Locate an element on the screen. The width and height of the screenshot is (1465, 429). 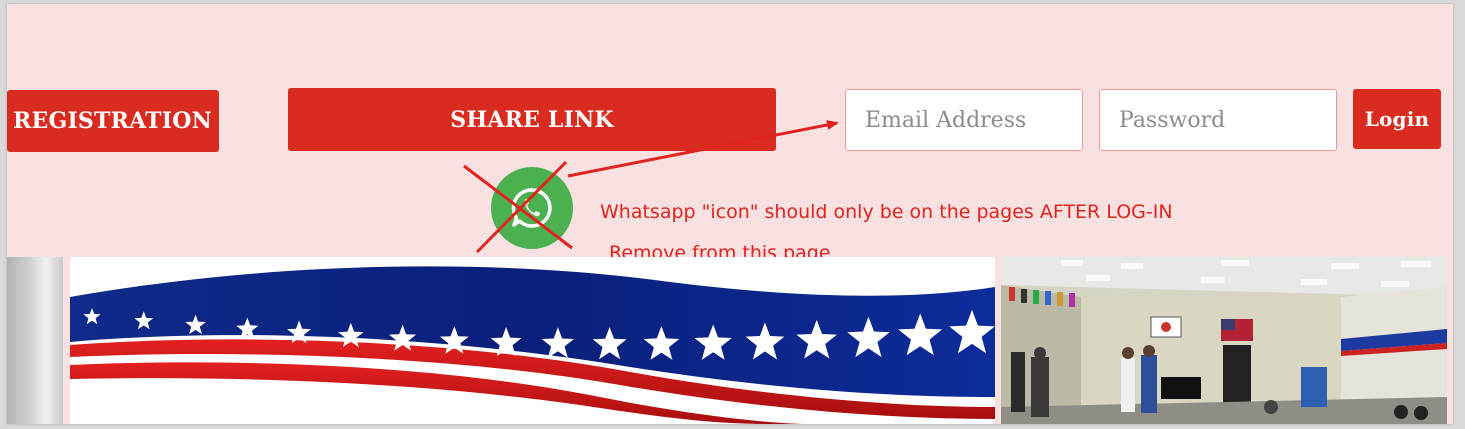
registration-label: REGISTRATION is located at coordinates (112, 121).